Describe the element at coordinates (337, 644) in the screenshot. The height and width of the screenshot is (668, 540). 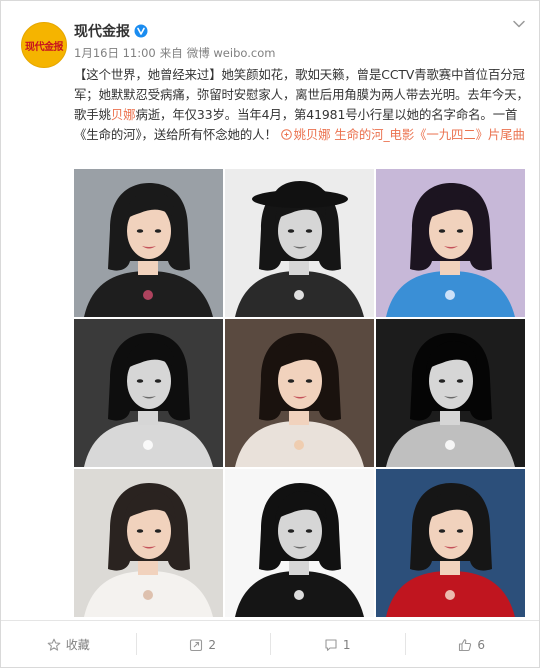
I see `comment-button: 1` at that location.